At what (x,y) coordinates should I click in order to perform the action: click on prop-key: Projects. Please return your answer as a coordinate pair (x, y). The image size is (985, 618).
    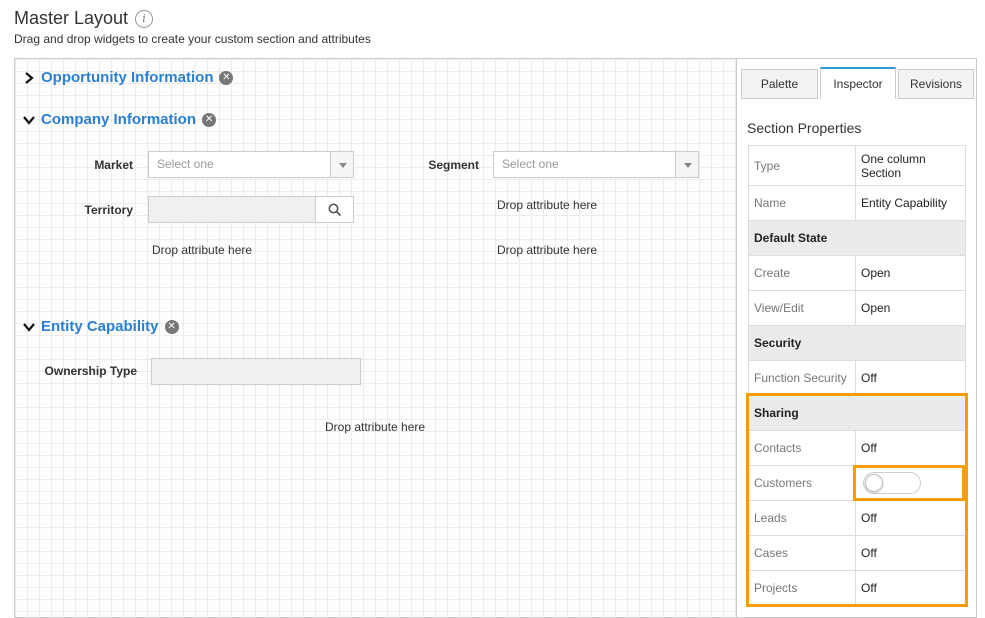
    Looking at the image, I should click on (802, 588).